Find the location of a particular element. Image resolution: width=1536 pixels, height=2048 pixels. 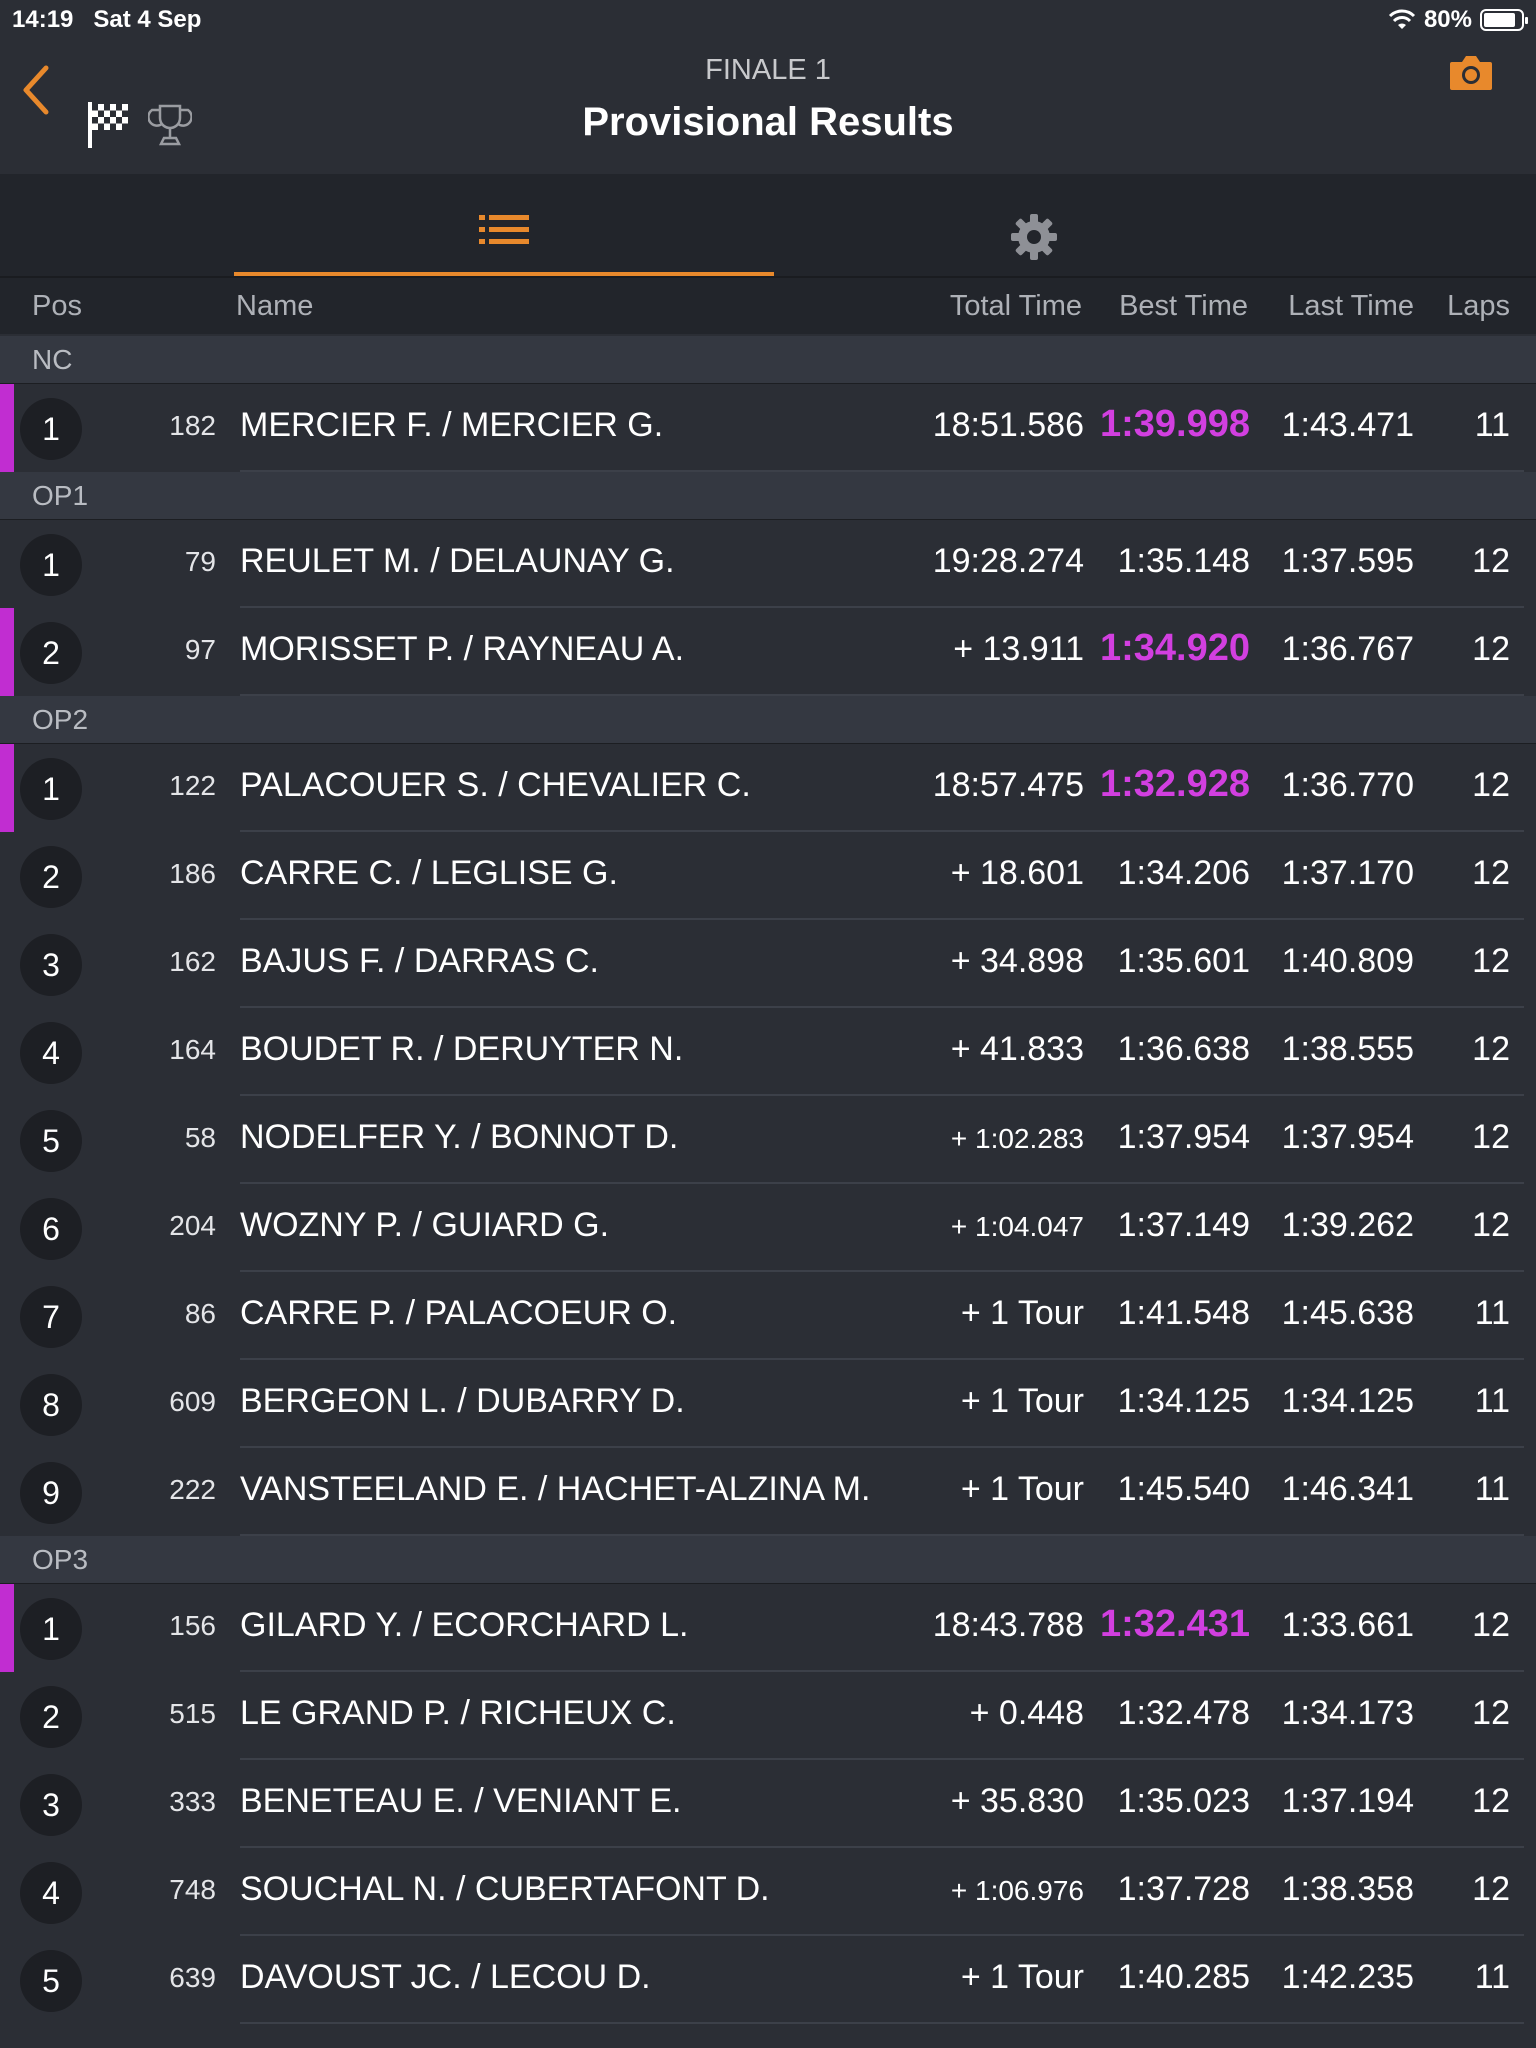

tab-results-list is located at coordinates (504, 225).